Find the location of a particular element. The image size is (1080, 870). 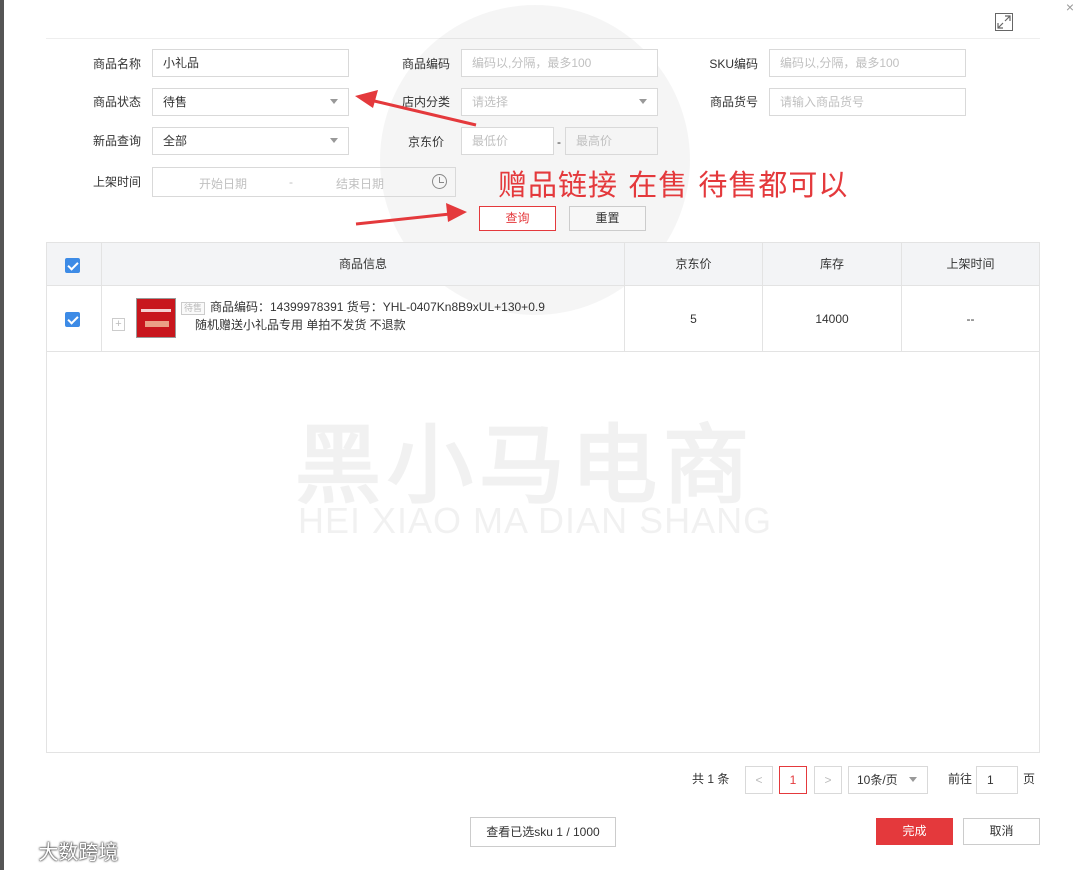

product-name-line: 随机赠送小礼品专用 单拍不发货 不退款 is located at coordinates (300, 325).